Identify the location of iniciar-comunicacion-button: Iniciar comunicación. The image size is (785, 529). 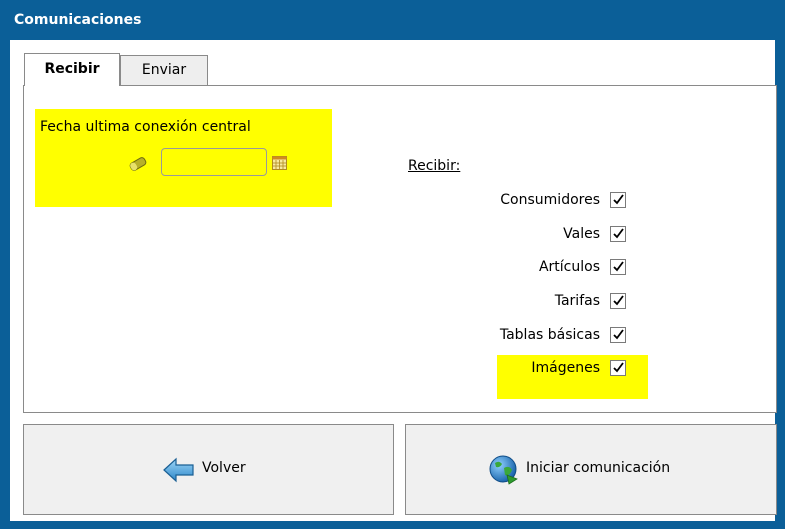
(591, 469).